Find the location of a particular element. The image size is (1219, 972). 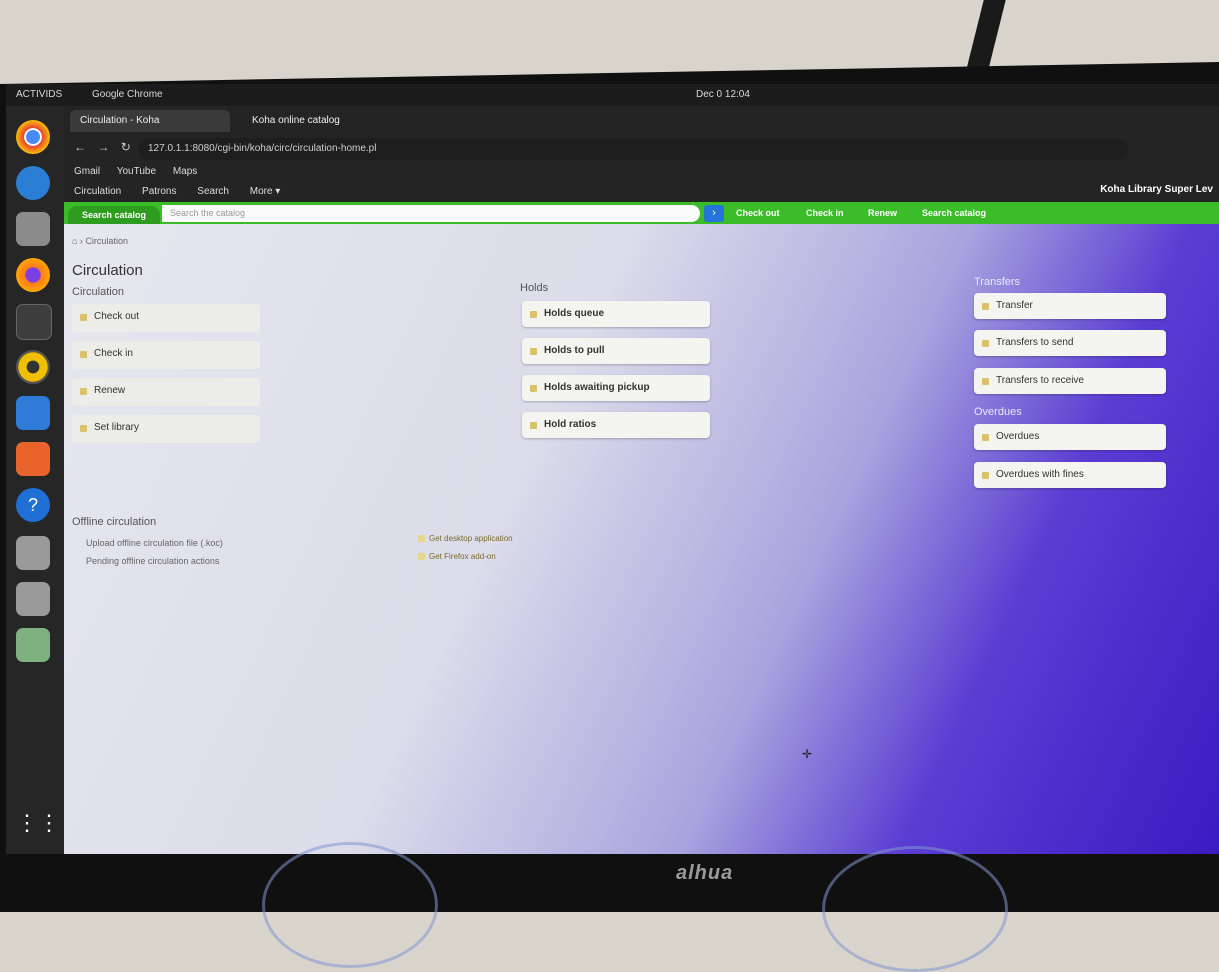

search-submit-button: › is located at coordinates (714, 213).